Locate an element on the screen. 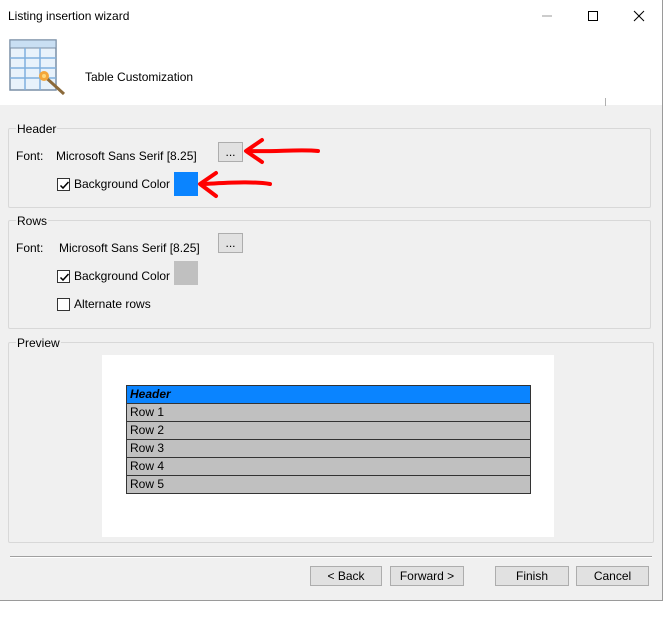 The image size is (672, 617). cancel-button: Cancel is located at coordinates (612, 576).